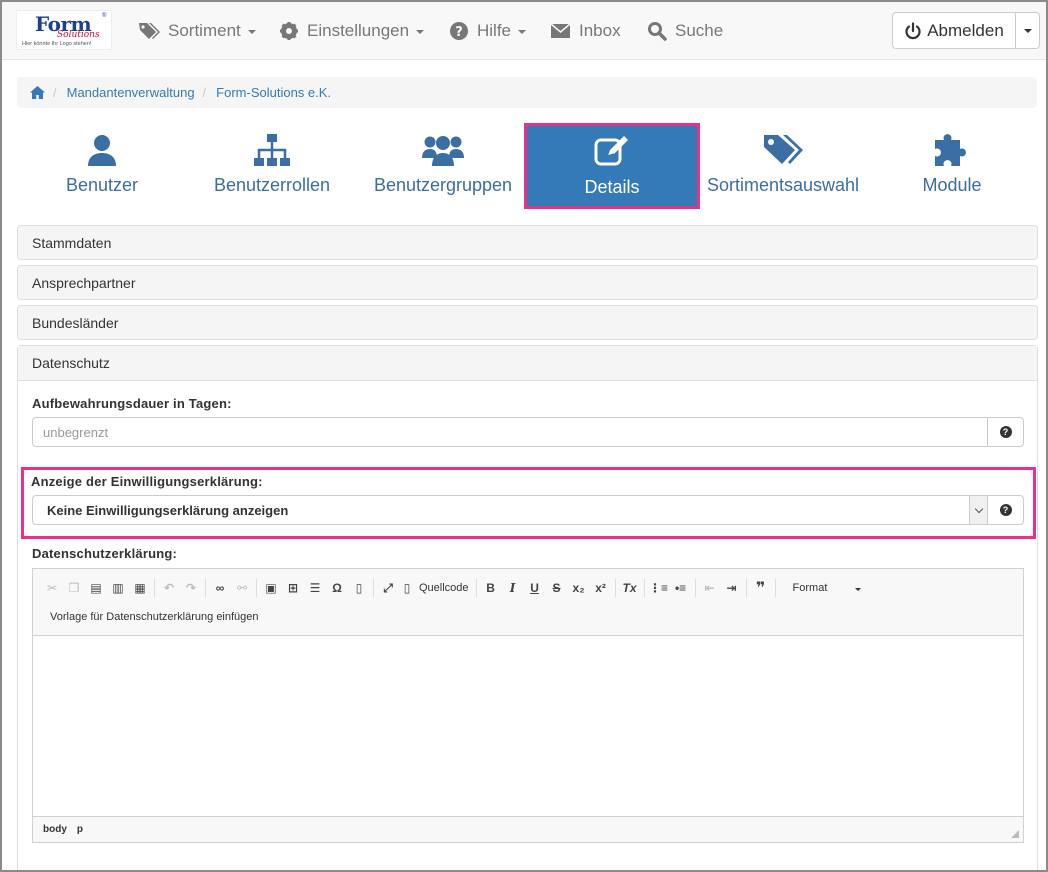  Describe the element at coordinates (75, 322) in the screenshot. I see `panel-bundeslaender-title: Bundesländer` at that location.